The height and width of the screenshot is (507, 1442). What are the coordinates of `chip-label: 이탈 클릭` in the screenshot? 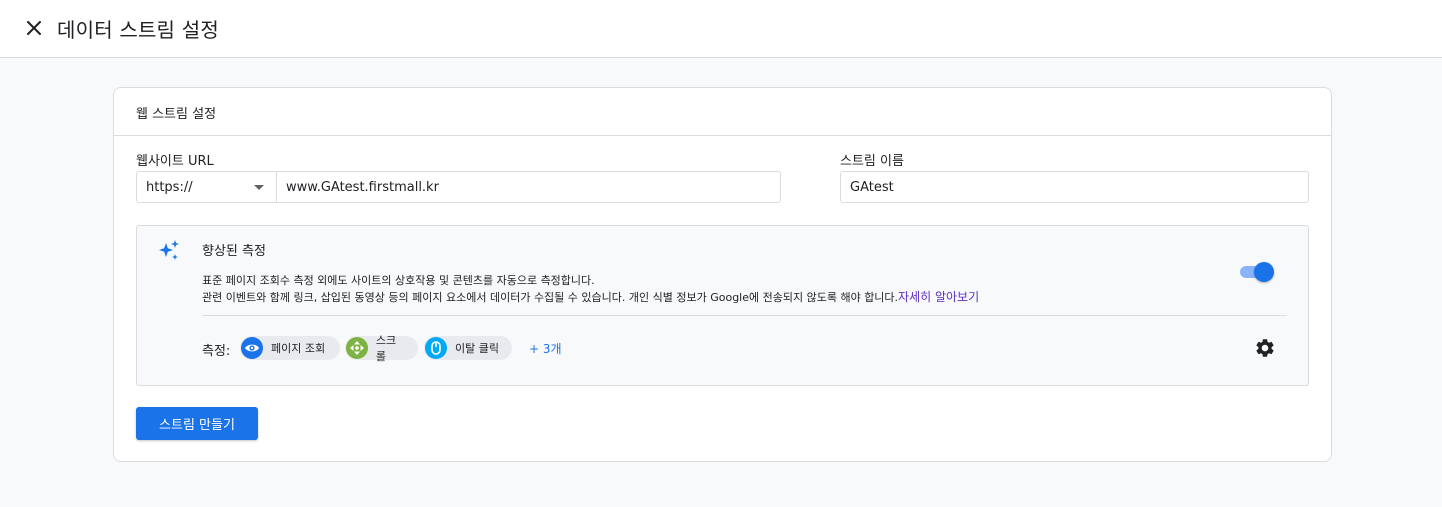 It's located at (477, 348).